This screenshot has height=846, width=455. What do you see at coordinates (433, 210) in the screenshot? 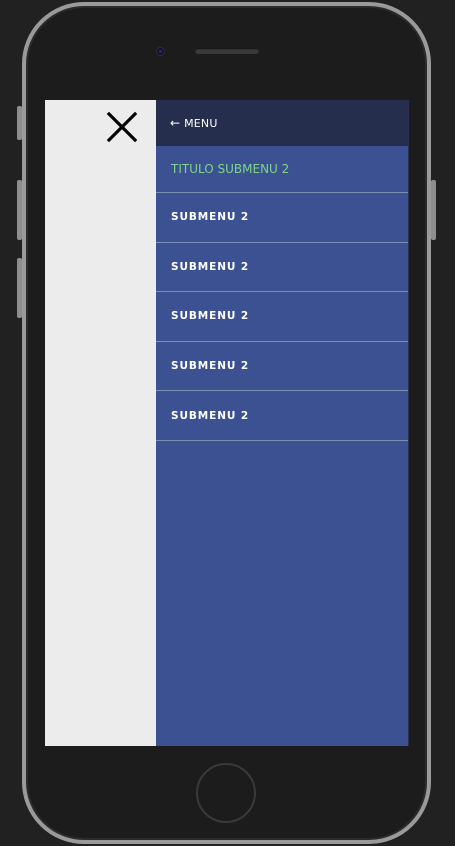
I see `power-button` at bounding box center [433, 210].